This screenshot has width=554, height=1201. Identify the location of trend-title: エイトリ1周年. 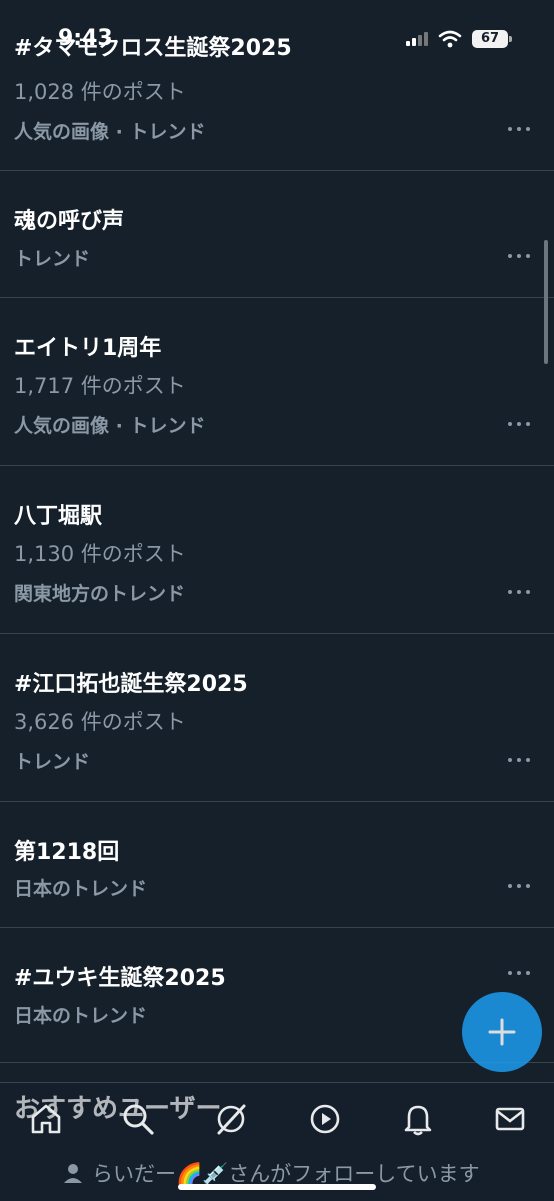
(88, 348).